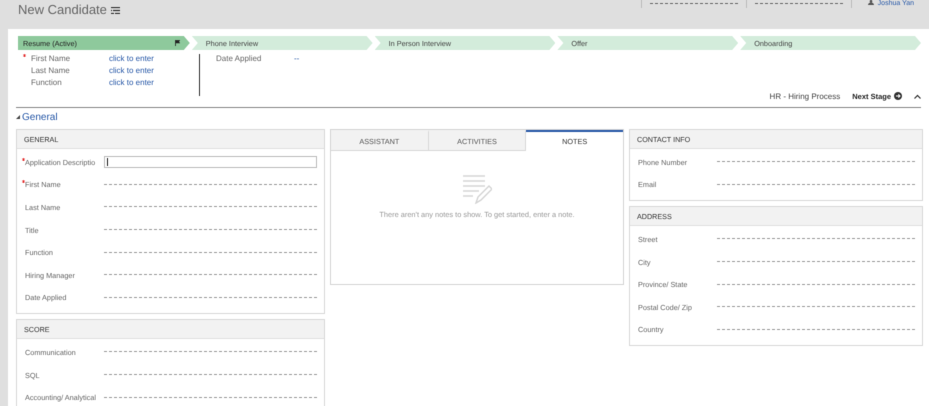 The height and width of the screenshot is (406, 929). What do you see at coordinates (210, 162) in the screenshot?
I see `input-field` at bounding box center [210, 162].